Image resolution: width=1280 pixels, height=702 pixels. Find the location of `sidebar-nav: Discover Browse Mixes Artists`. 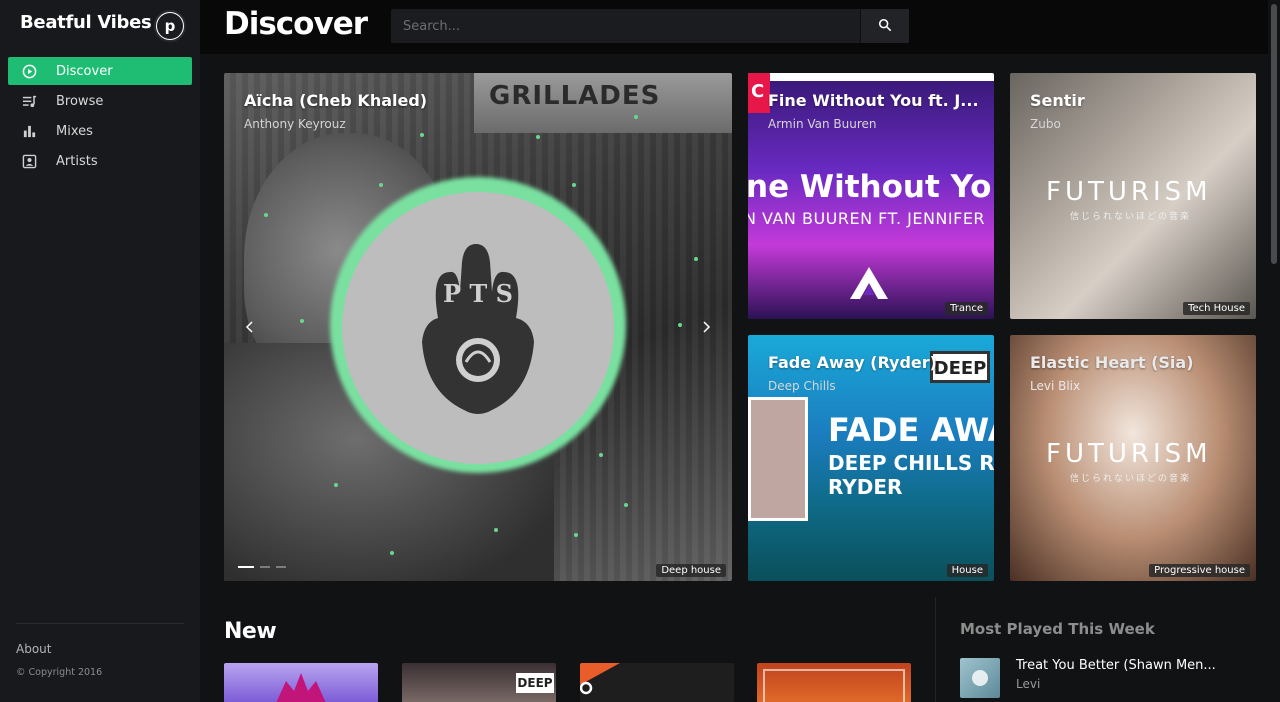

sidebar-nav: Discover Browse Mixes Artists is located at coordinates (100, 117).